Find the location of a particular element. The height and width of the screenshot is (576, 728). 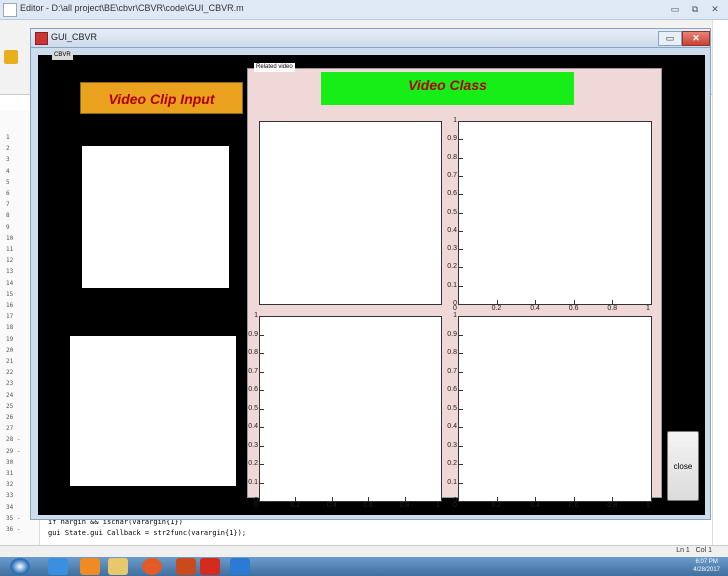

matlab-taskbar-icon is located at coordinates (186, 566).